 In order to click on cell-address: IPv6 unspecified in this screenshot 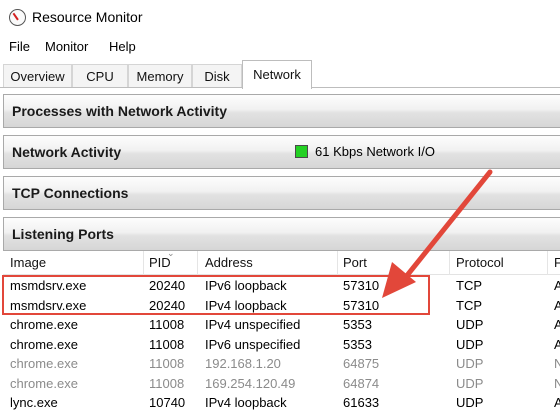, I will do `click(253, 344)`.